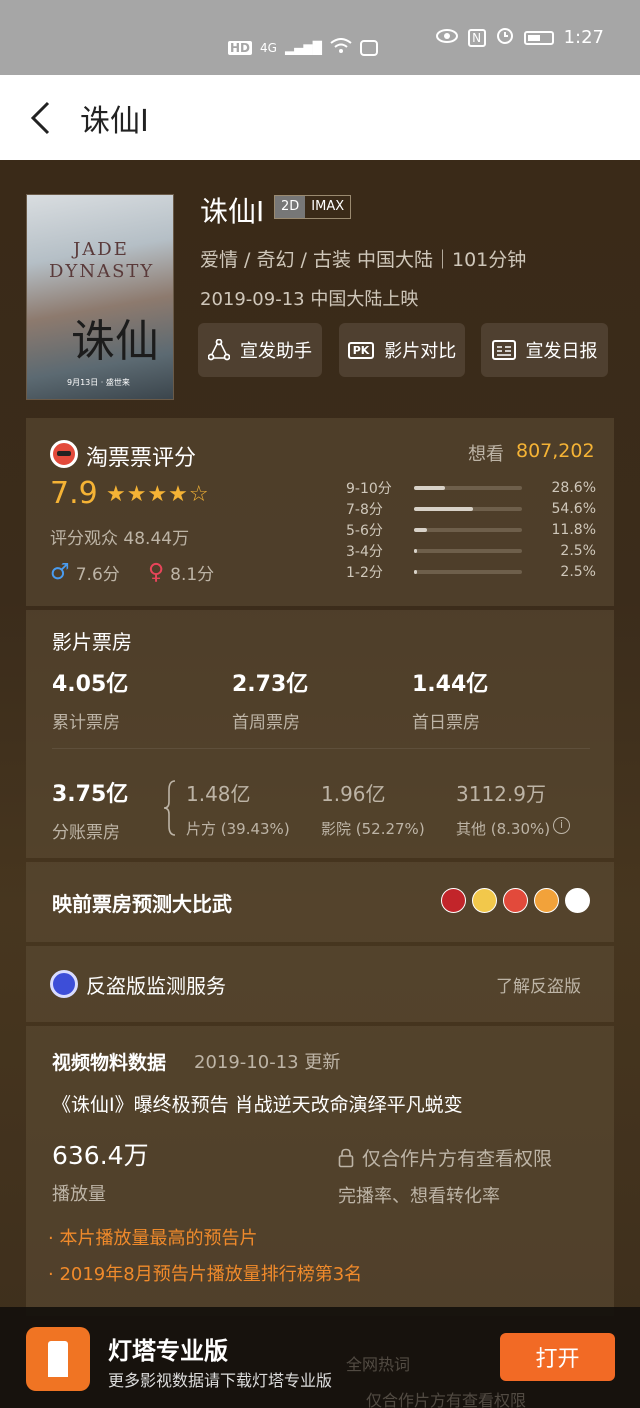 The image size is (640, 1408). Describe the element at coordinates (238, 829) in the screenshot. I see `split-label: 片方 (39.43%)` at that location.